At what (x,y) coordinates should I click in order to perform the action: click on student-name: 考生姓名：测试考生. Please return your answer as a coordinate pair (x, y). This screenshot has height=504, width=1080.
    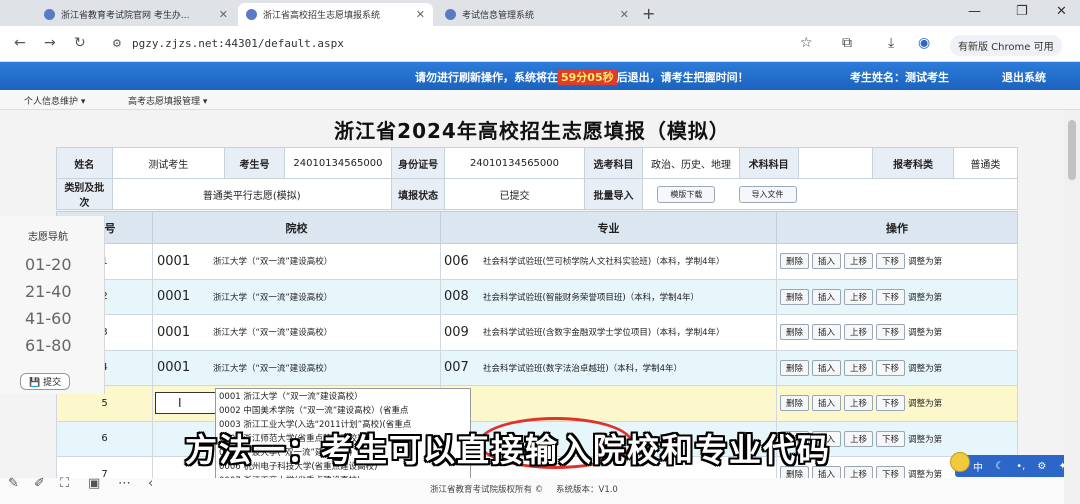
    Looking at the image, I should click on (899, 77).